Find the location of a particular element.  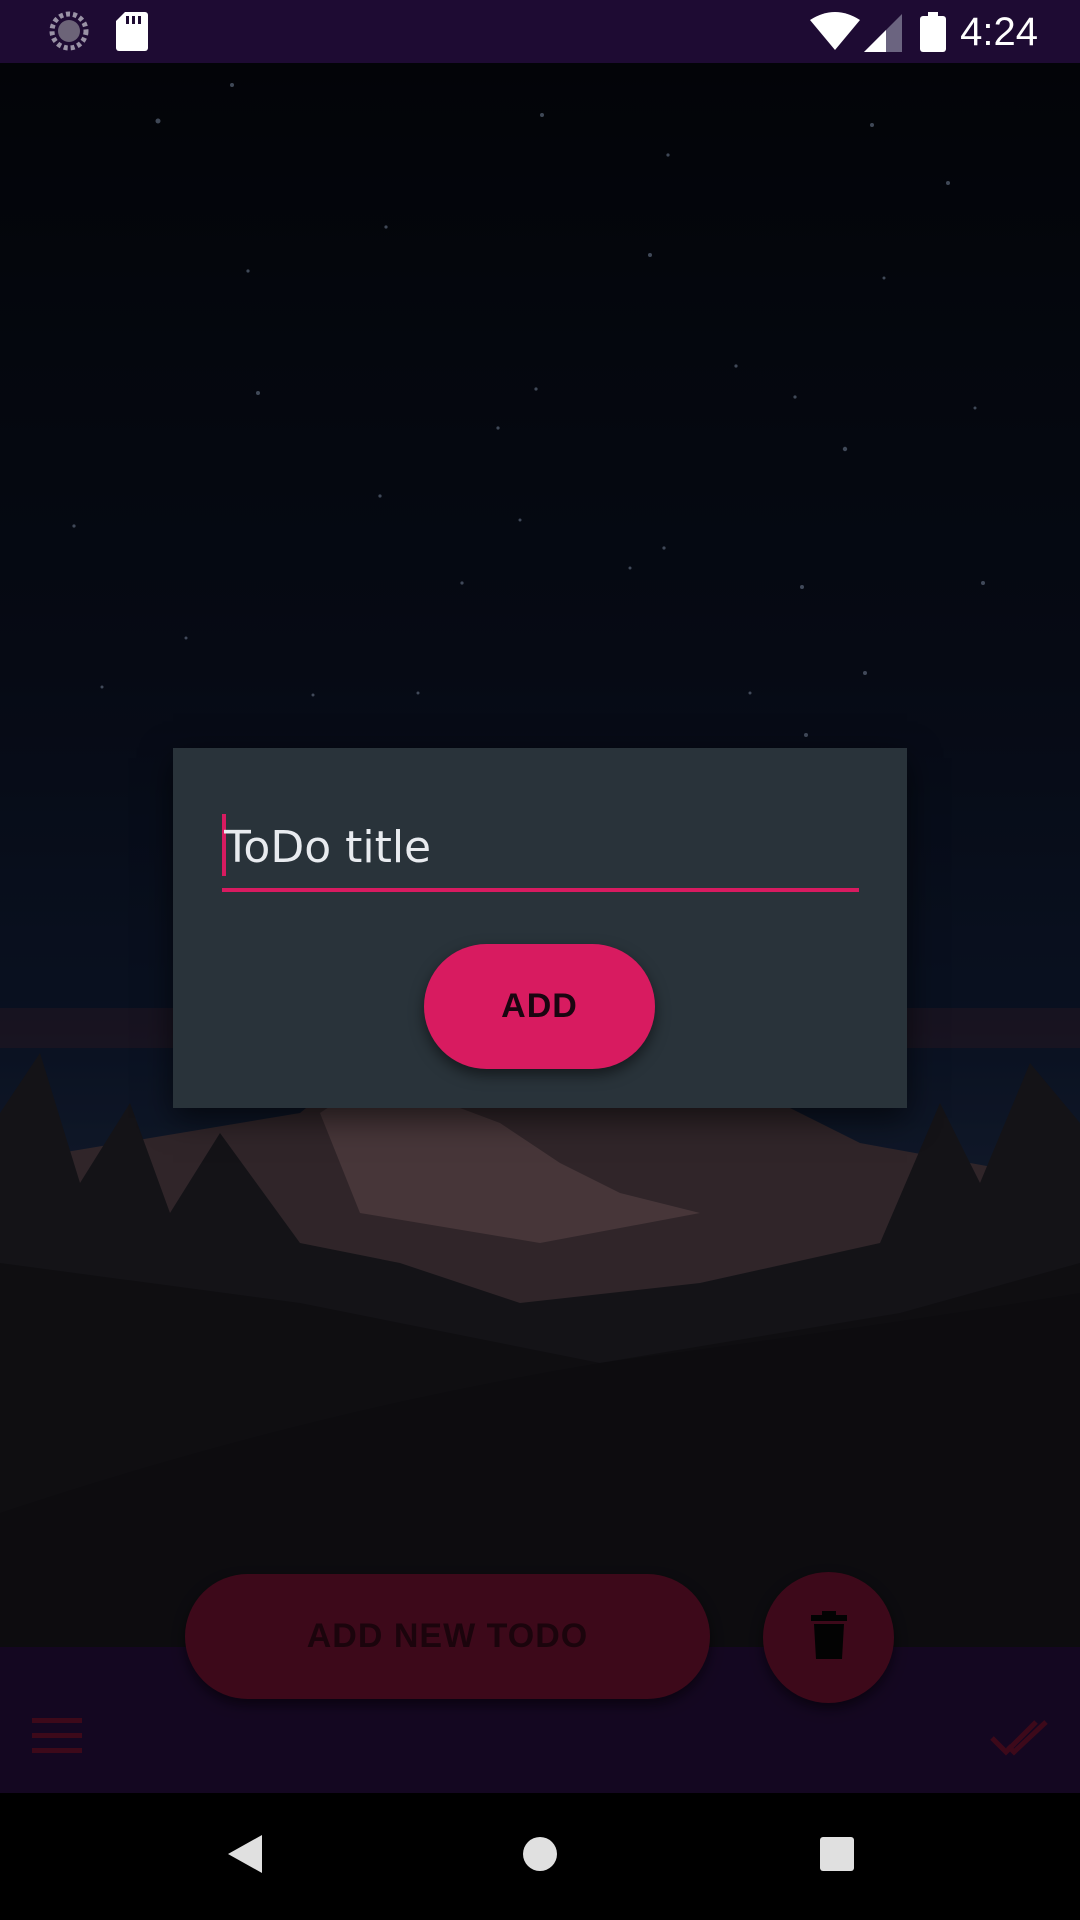

recents-button is located at coordinates (837, 1856).